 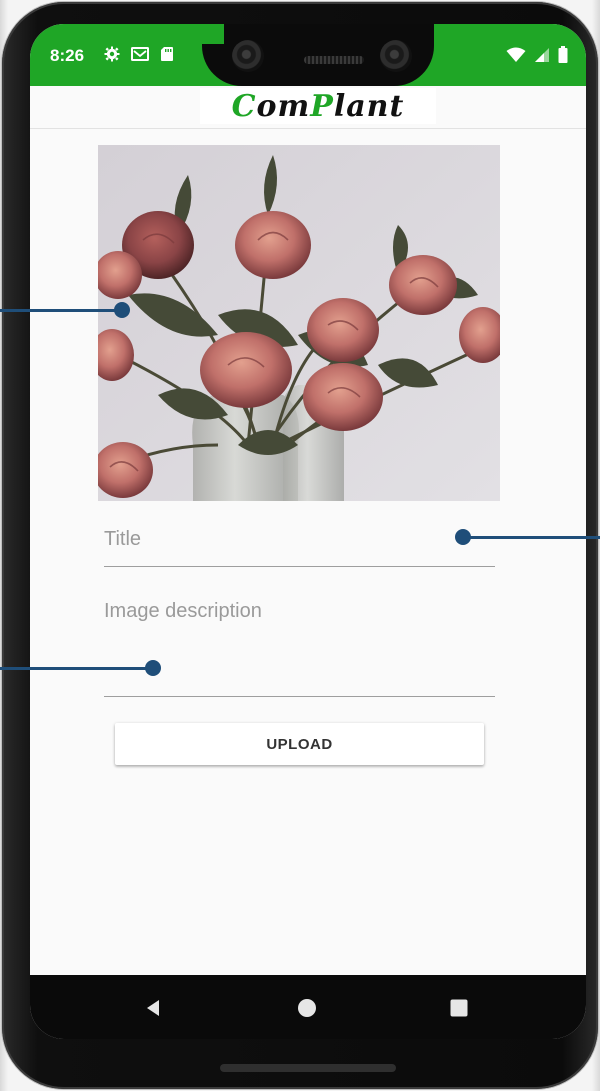 What do you see at coordinates (299, 744) in the screenshot?
I see `upload-button: UPLOAD` at bounding box center [299, 744].